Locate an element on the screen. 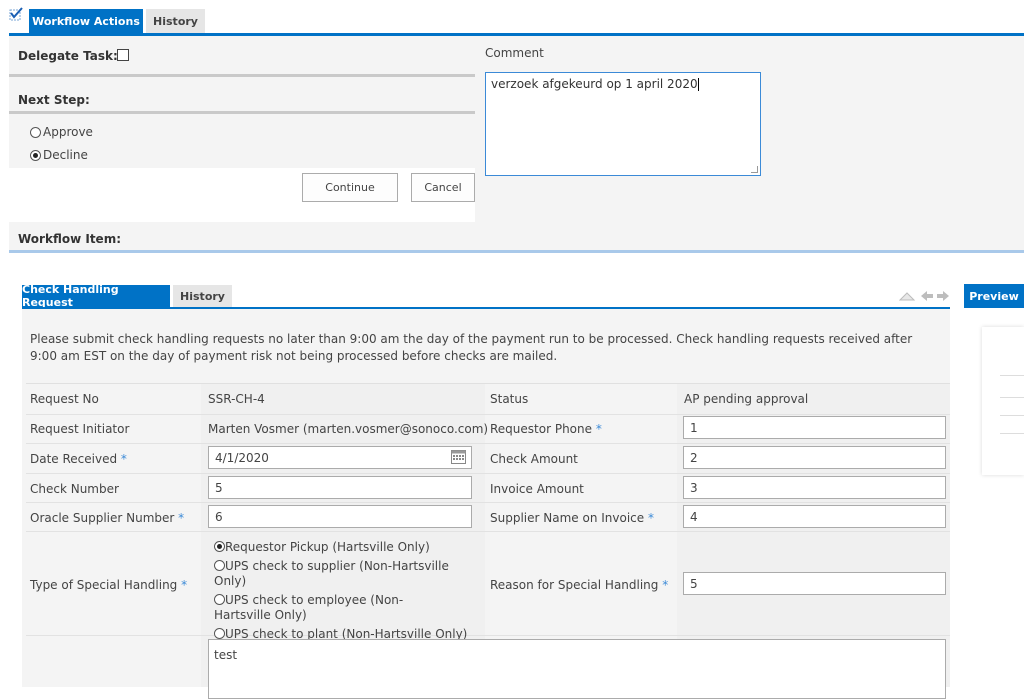 The image size is (1024, 699). approve-radio is located at coordinates (35, 132).